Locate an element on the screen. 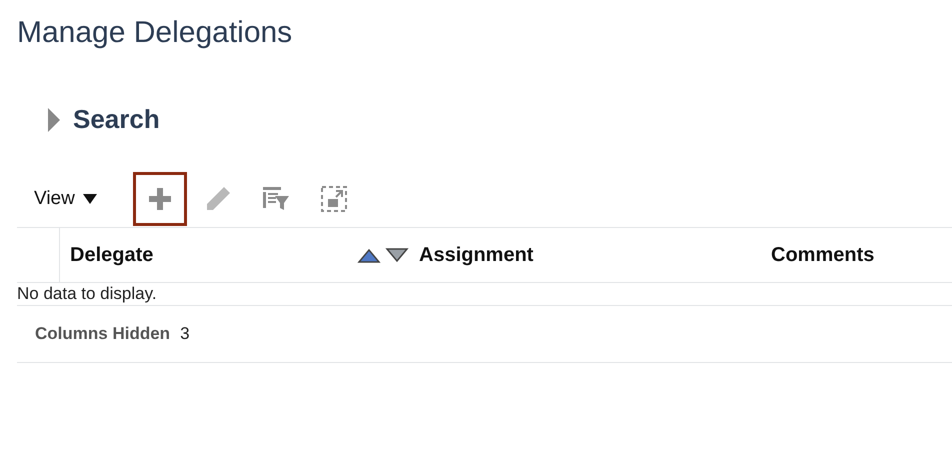 The height and width of the screenshot is (462, 952). view-menu-button: View is located at coordinates (57, 199).